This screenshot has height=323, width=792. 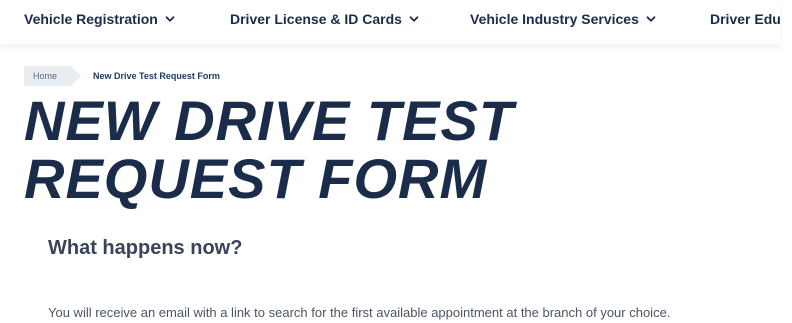 I want to click on nav-item-driver-license: Driver License & ID Cards, so click(x=324, y=19).